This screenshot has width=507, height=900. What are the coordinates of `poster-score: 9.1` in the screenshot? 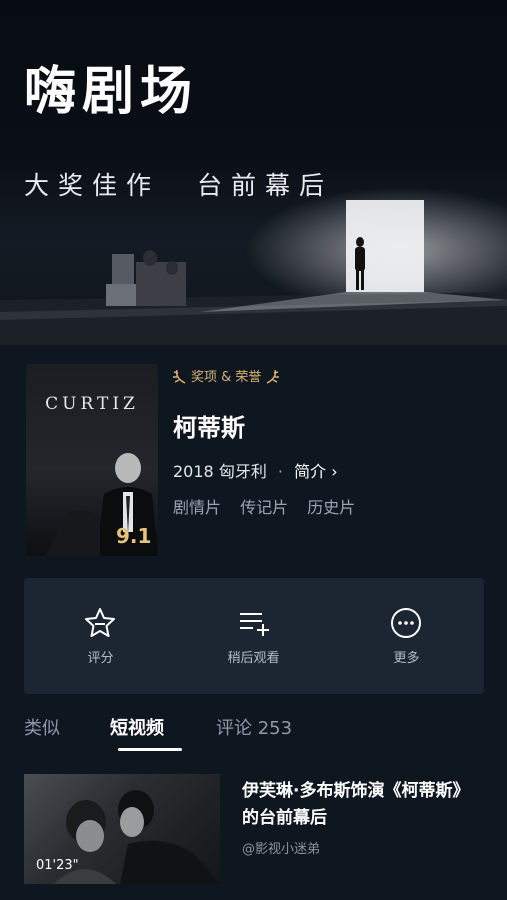 It's located at (134, 536).